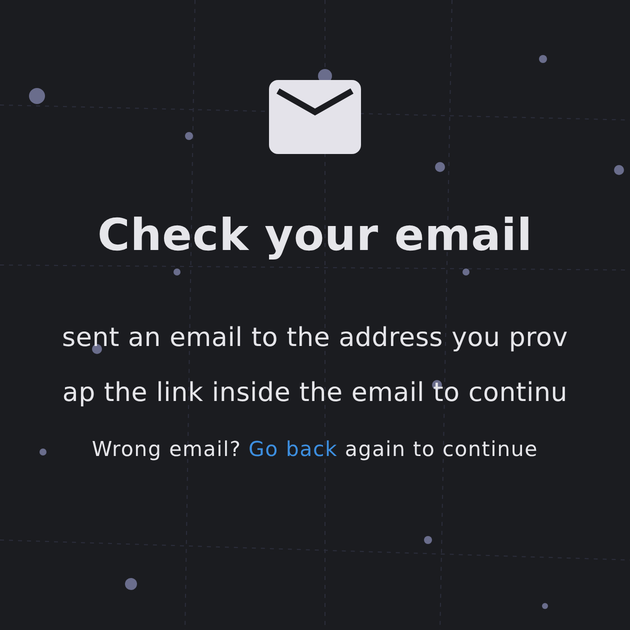 This screenshot has width=630, height=630. Describe the element at coordinates (315, 117) in the screenshot. I see `envelope-icon` at that location.